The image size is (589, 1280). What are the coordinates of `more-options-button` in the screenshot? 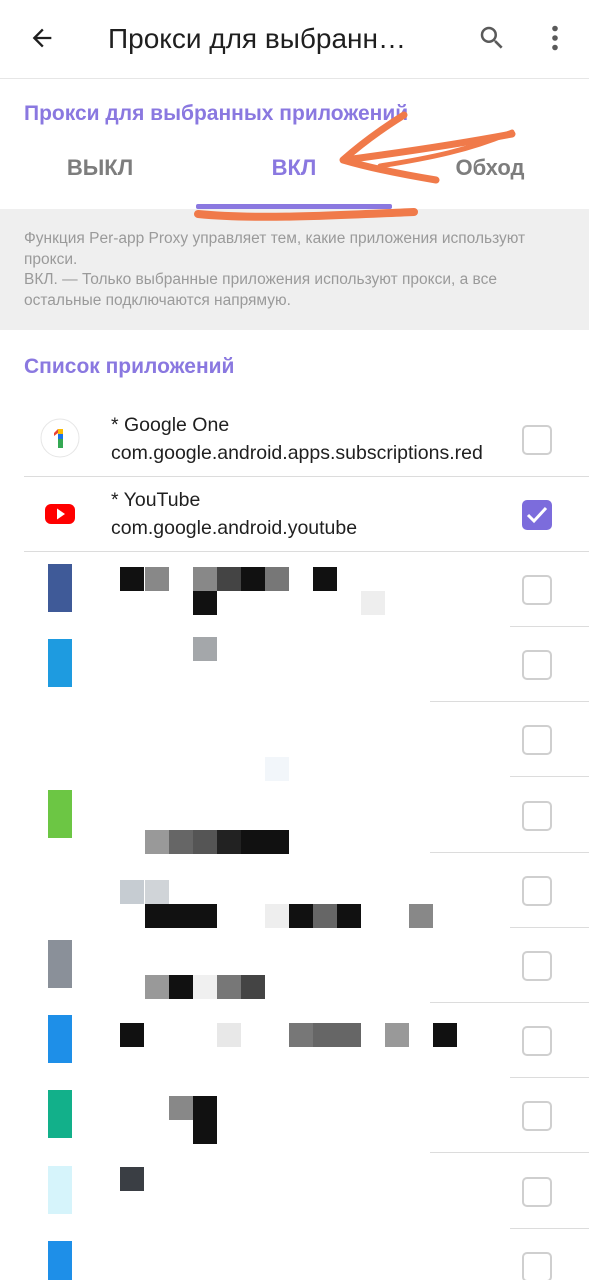 It's located at (555, 38).